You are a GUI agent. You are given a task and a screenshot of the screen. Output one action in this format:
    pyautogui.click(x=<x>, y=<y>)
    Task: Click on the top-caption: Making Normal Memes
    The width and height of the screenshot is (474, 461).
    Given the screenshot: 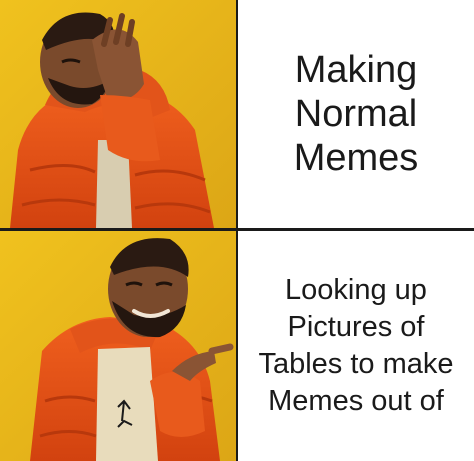 What is the action you would take?
    pyautogui.click(x=356, y=114)
    